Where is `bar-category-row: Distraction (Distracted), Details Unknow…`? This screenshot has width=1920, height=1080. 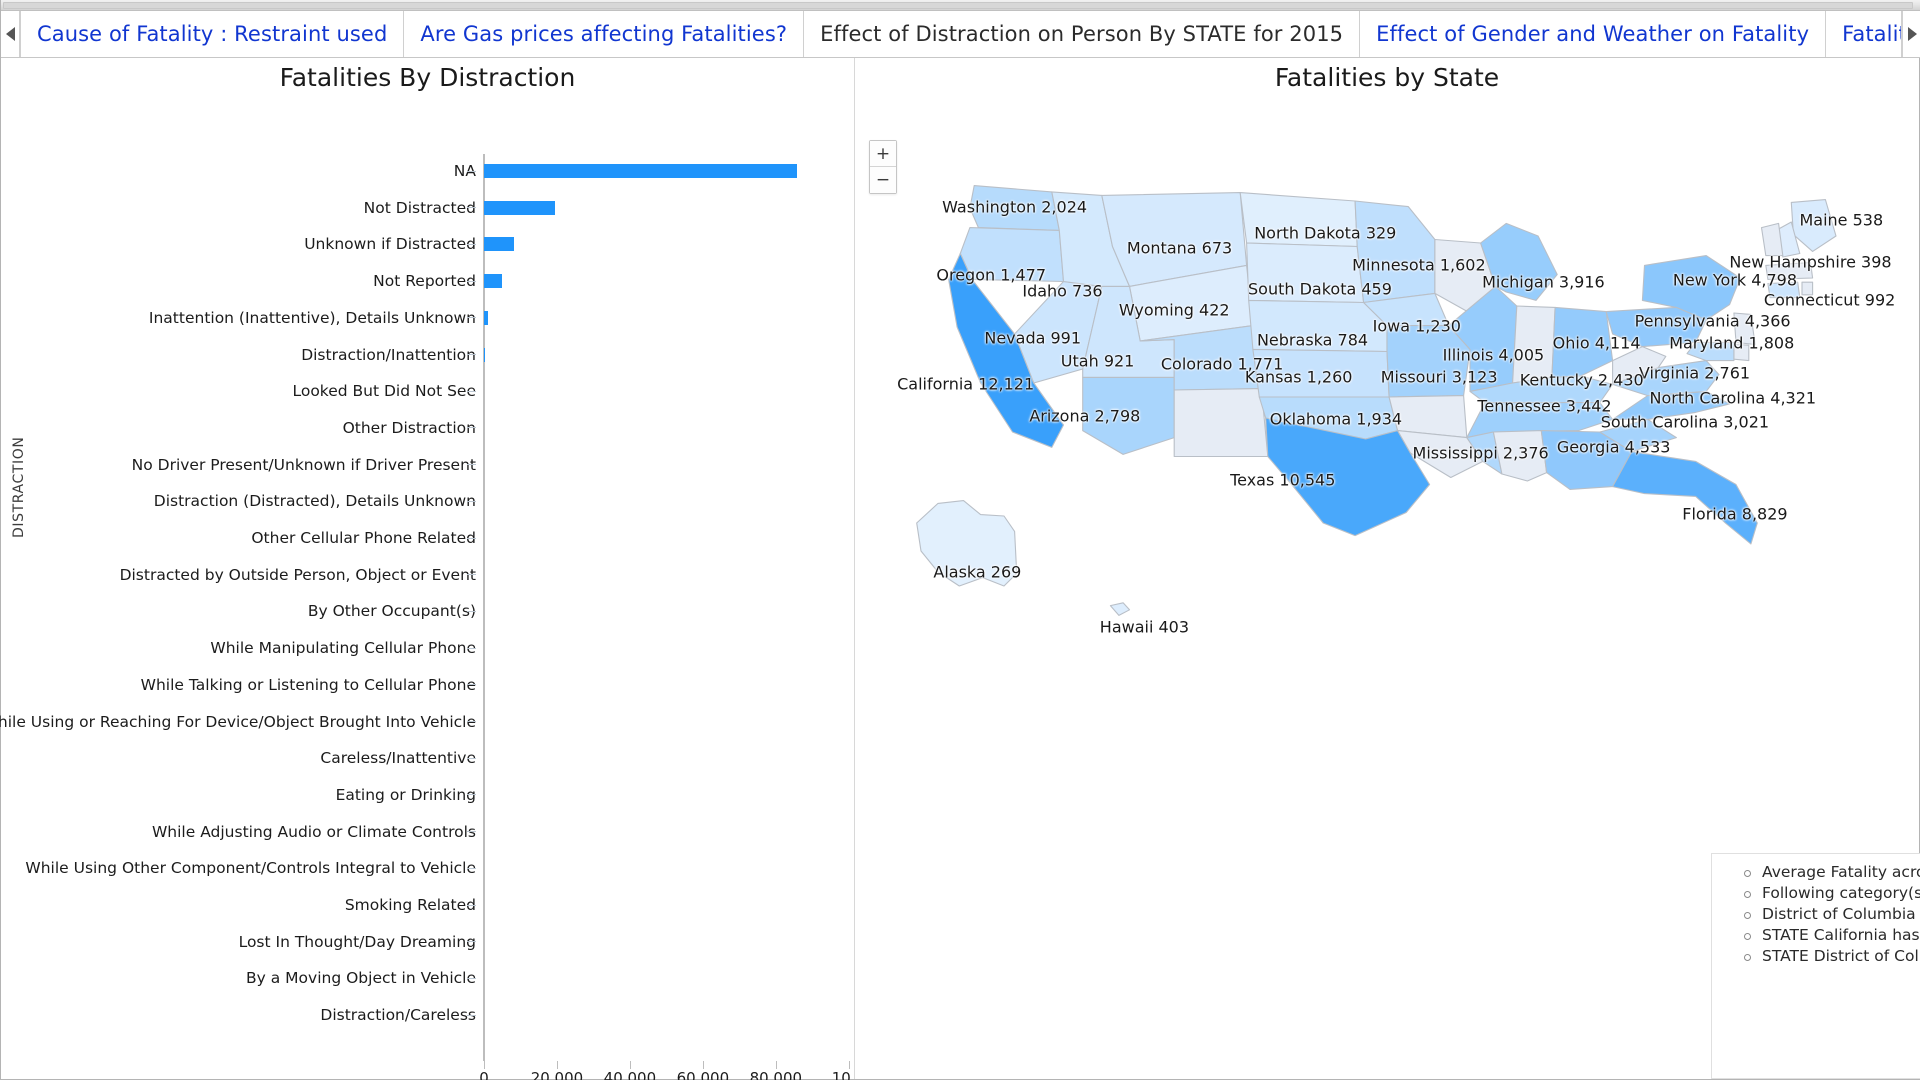 bar-category-row: Distraction (Distracted), Details Unknow… is located at coordinates (427, 501).